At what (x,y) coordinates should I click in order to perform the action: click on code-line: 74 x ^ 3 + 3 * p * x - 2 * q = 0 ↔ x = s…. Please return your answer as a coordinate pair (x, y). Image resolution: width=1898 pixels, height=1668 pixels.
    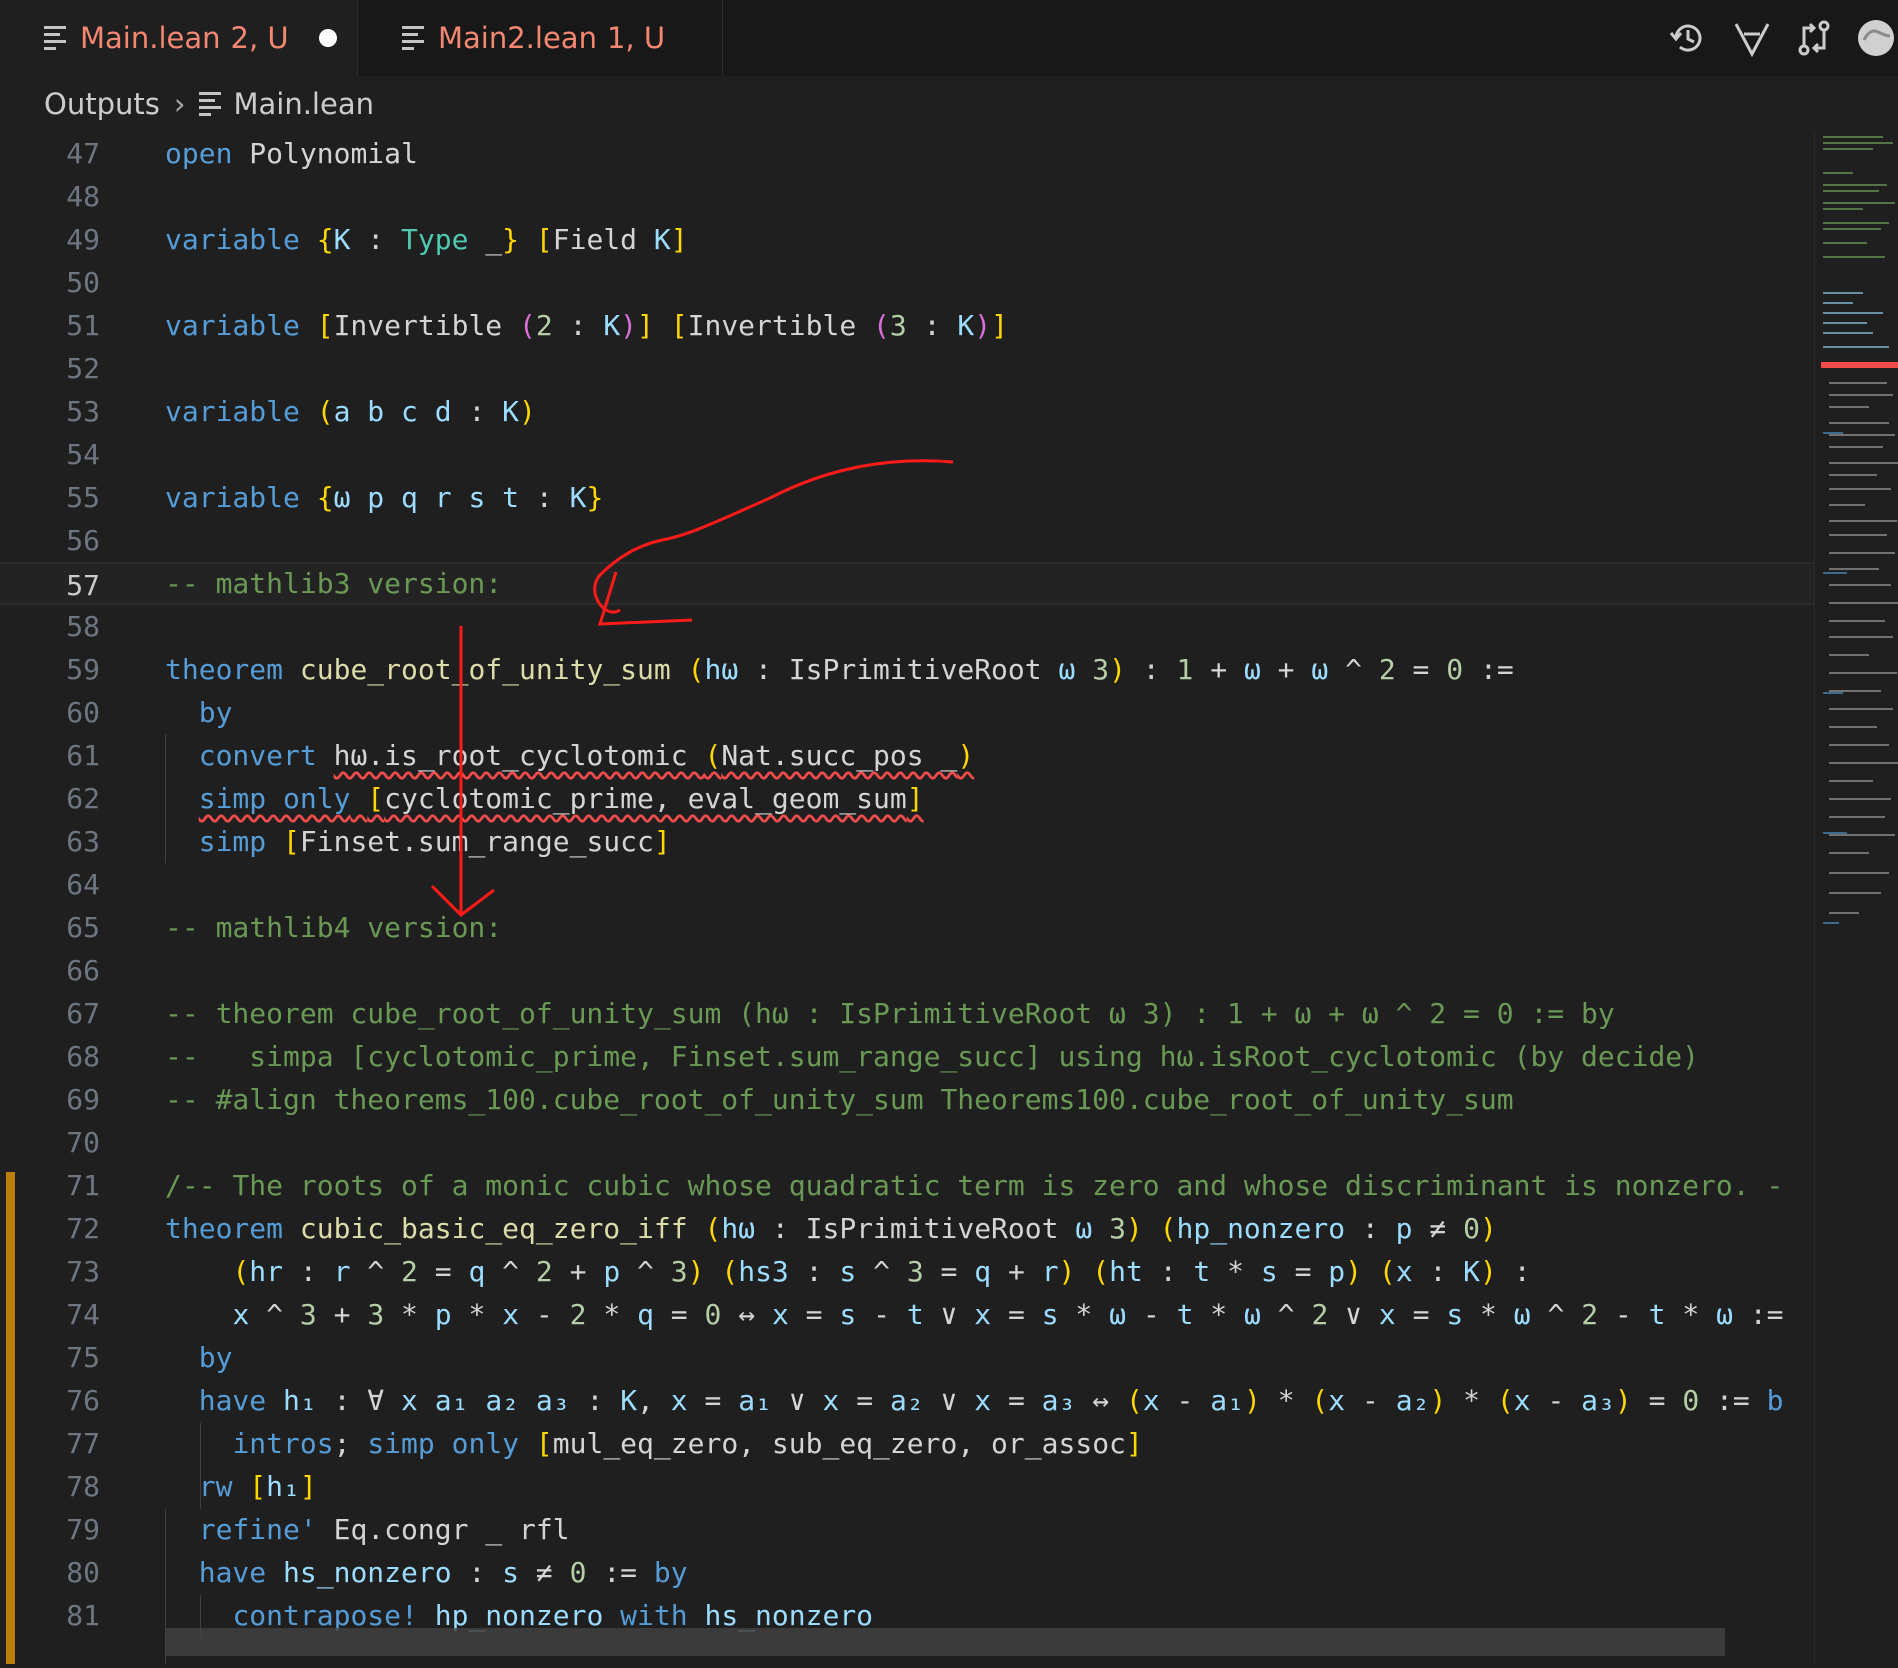
    Looking at the image, I should click on (907, 1314).